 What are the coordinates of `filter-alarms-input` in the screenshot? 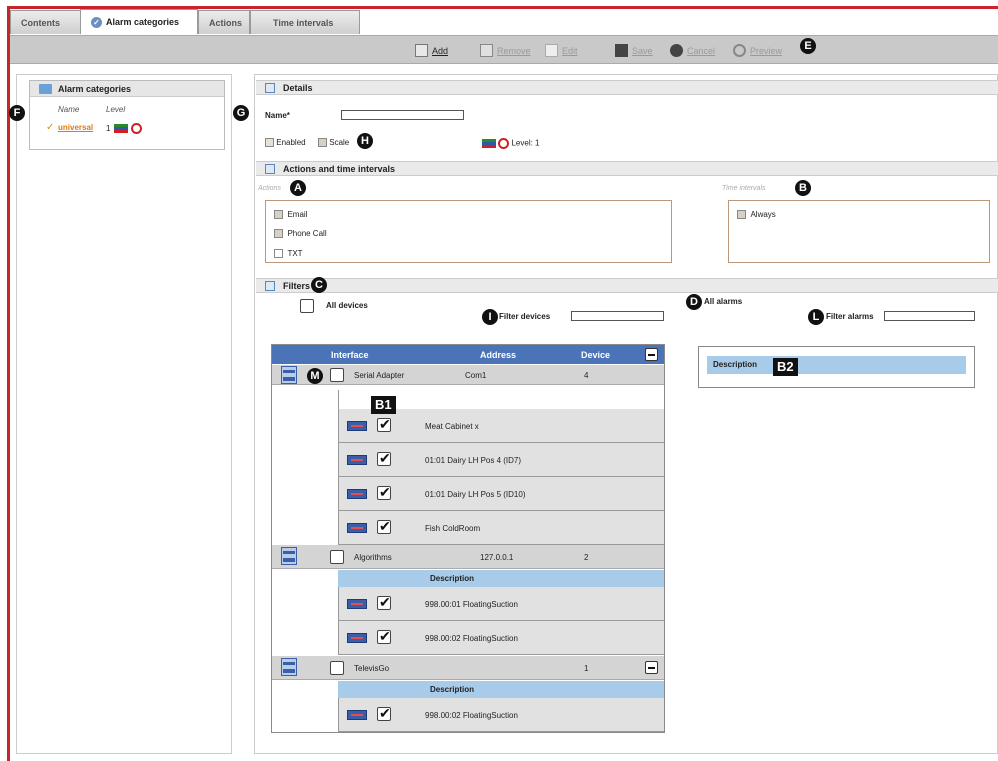 It's located at (929, 316).